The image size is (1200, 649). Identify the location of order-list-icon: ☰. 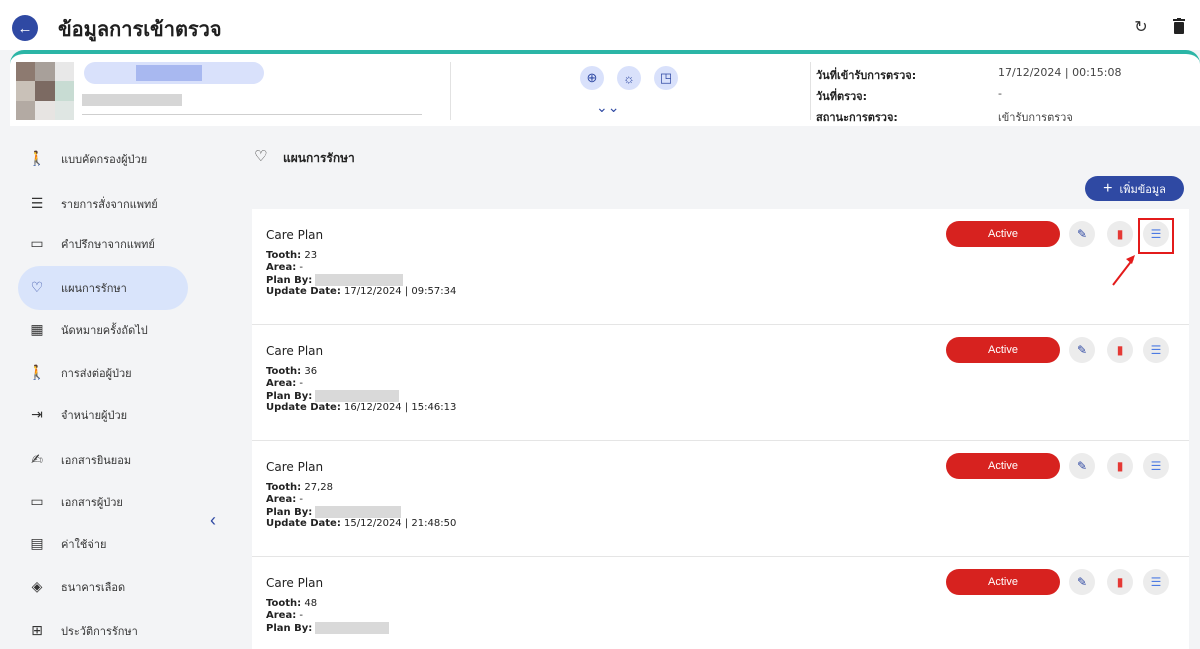
(37, 204).